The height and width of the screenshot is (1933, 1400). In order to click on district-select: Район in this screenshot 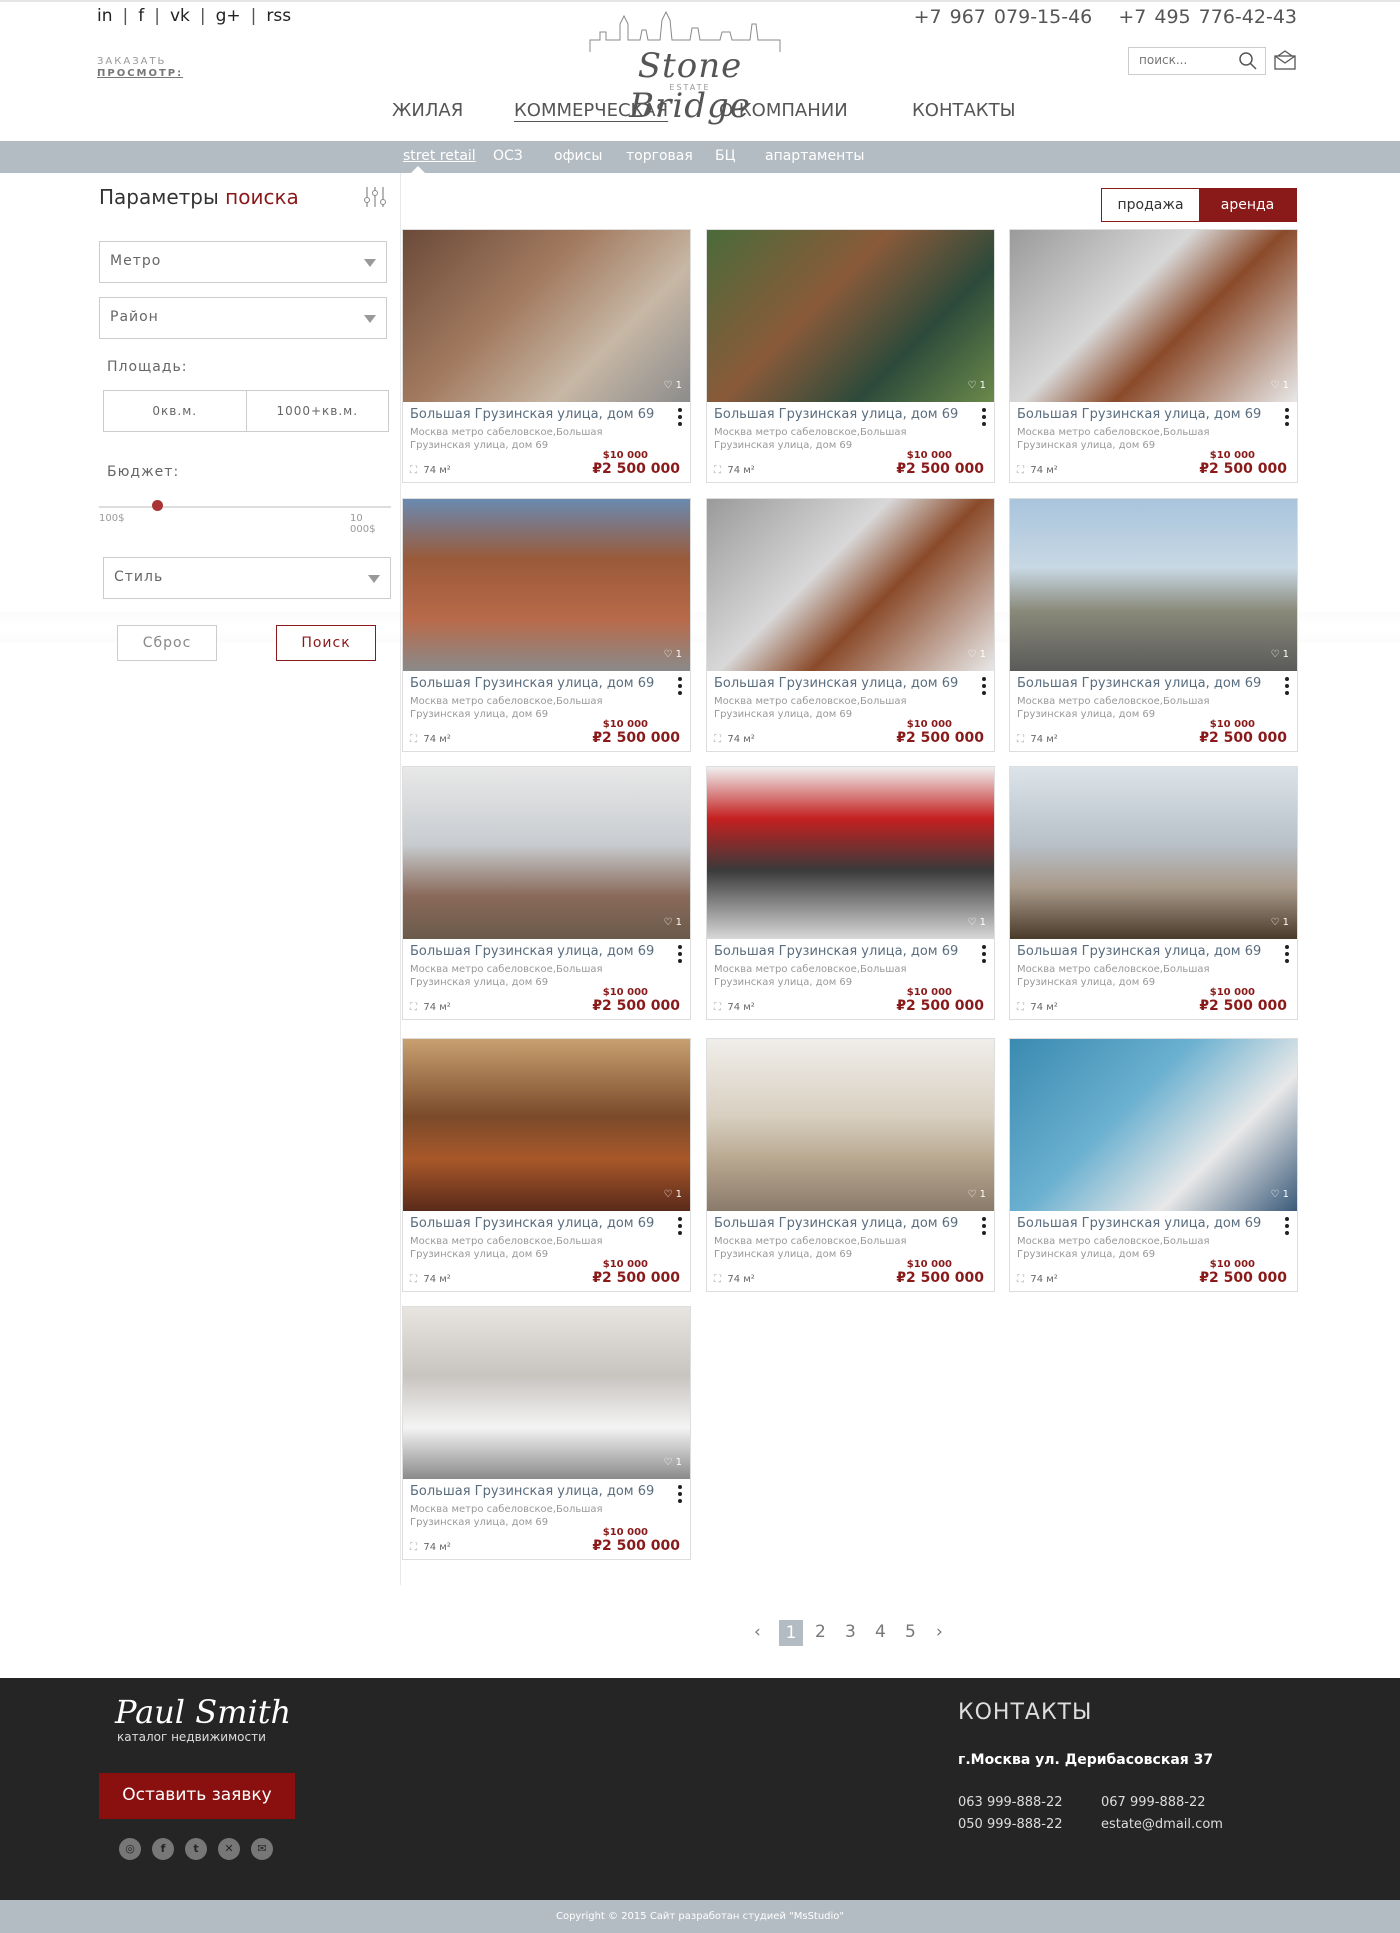, I will do `click(243, 318)`.